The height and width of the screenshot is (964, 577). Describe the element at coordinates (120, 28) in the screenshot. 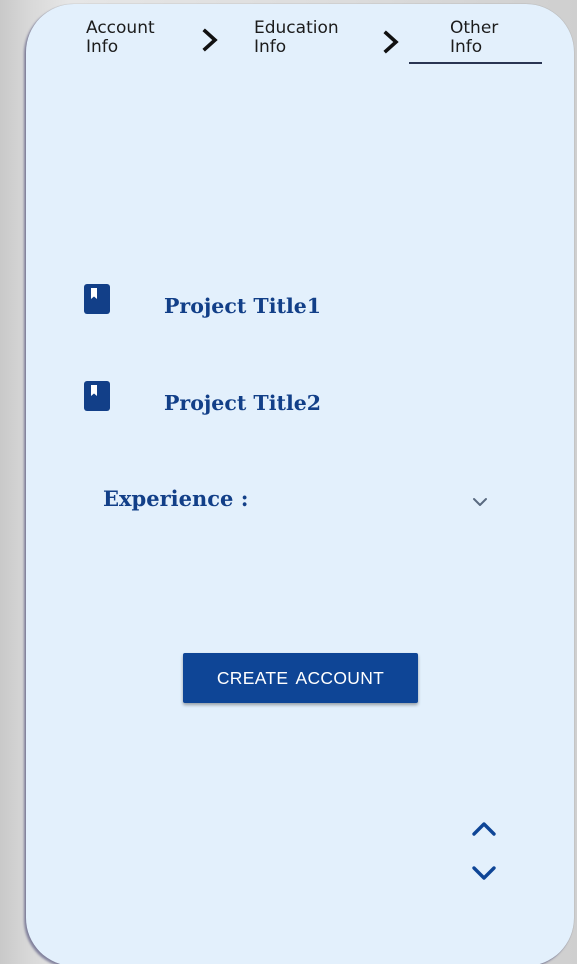

I see `step-account-info-line1: Account` at that location.